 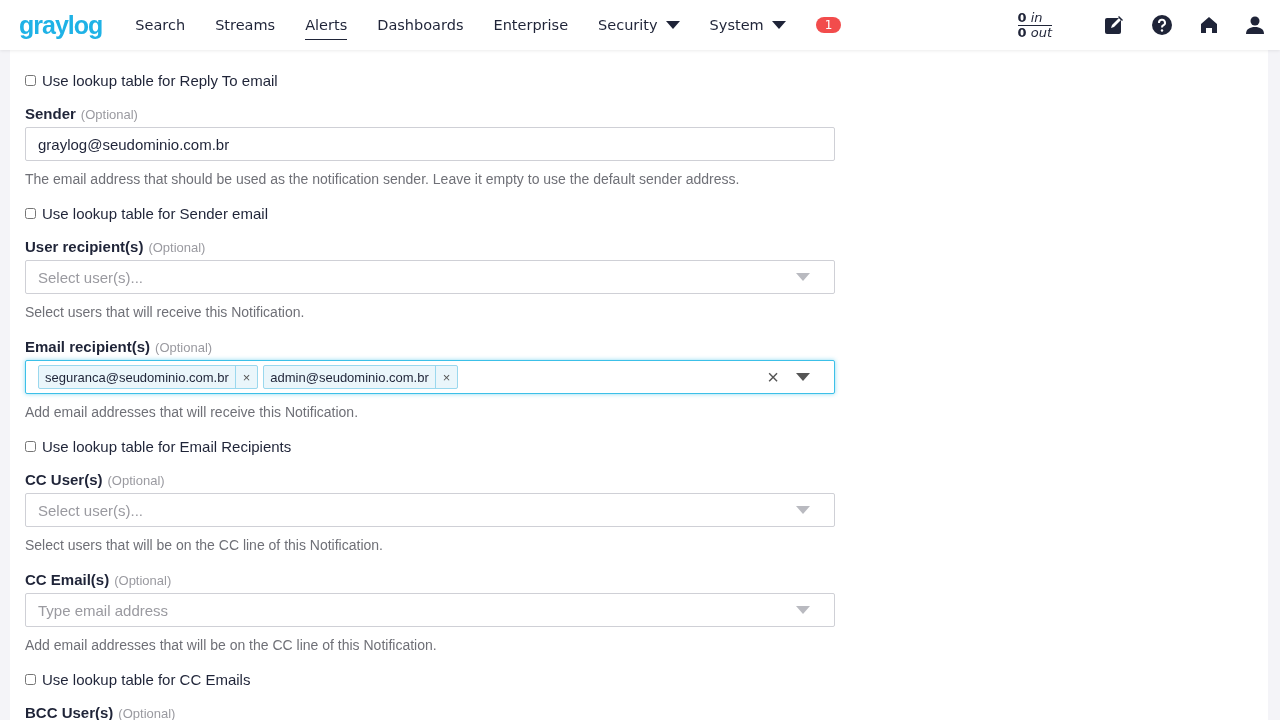 I want to click on nav-item-label: Dashboards, so click(x=420, y=26).